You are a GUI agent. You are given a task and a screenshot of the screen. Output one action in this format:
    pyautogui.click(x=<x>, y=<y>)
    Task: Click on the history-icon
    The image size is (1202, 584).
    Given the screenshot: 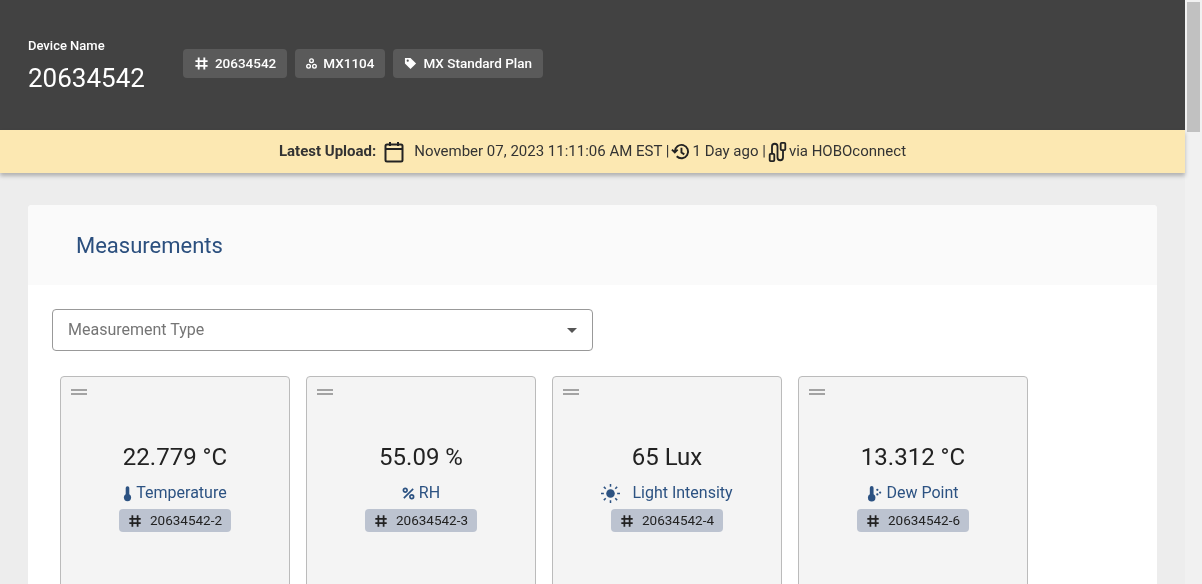 What is the action you would take?
    pyautogui.click(x=681, y=151)
    